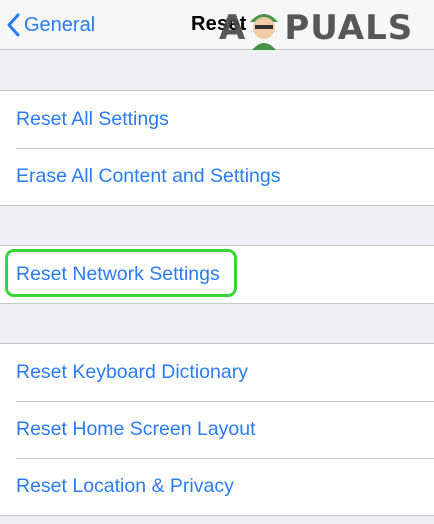  Describe the element at coordinates (349, 28) in the screenshot. I see `watermark-text-right: PUALS` at that location.